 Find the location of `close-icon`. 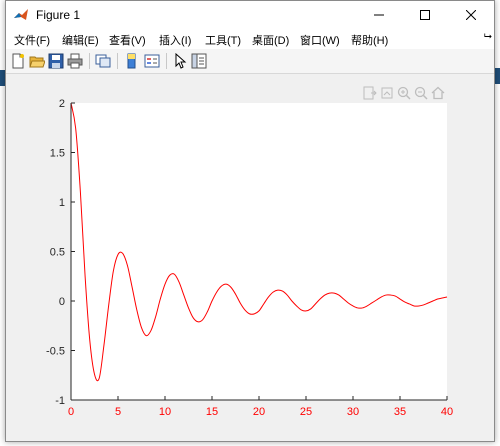

close-icon is located at coordinates (471, 15).